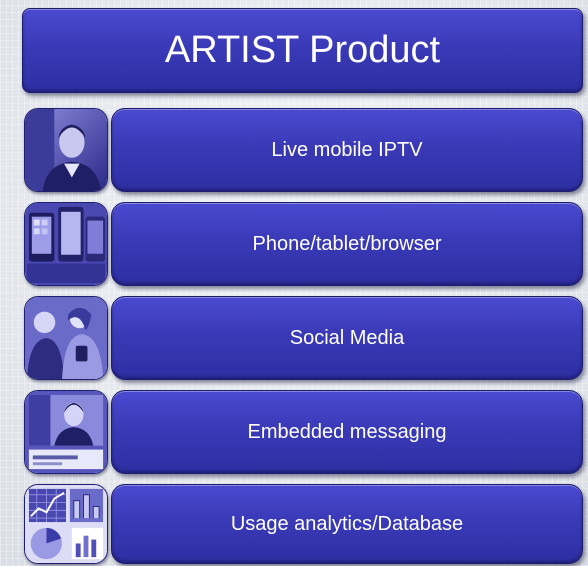  I want to click on item-label: Phone/tablet/browser, so click(347, 243).